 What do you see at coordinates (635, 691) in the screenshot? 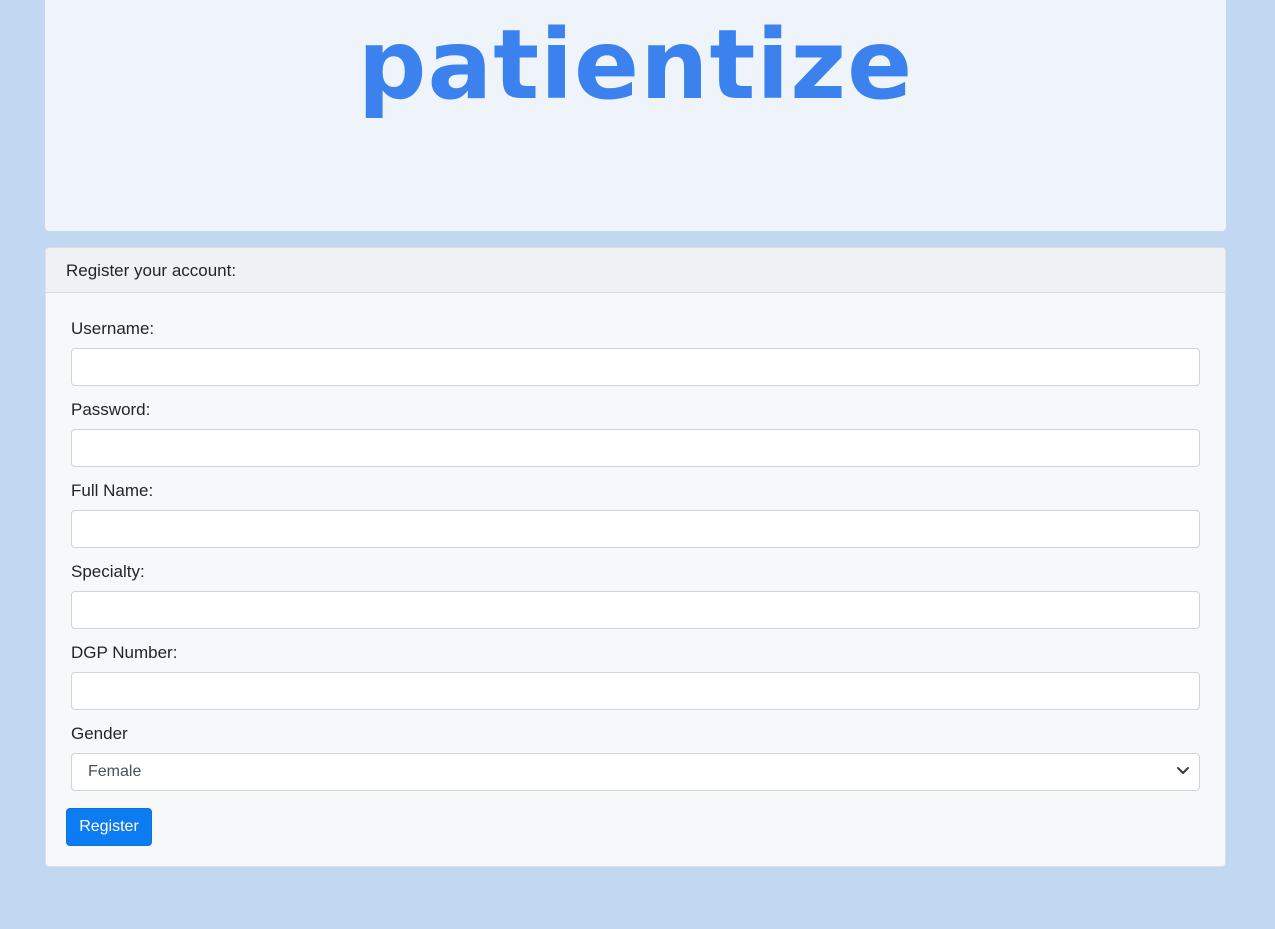
I see `dgp-number-input` at bounding box center [635, 691].